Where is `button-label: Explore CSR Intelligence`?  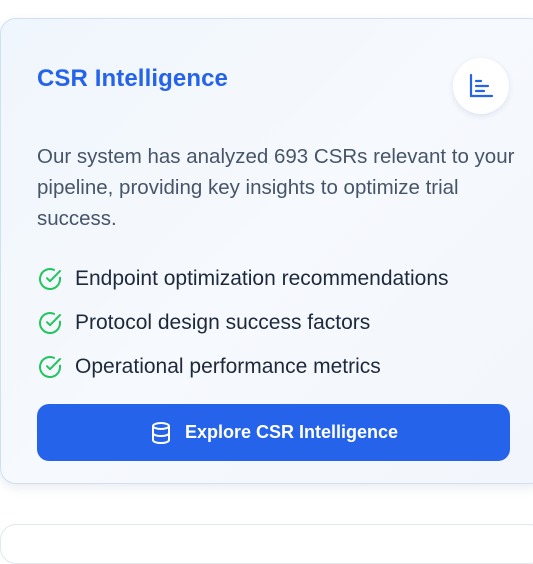 button-label: Explore CSR Intelligence is located at coordinates (291, 432).